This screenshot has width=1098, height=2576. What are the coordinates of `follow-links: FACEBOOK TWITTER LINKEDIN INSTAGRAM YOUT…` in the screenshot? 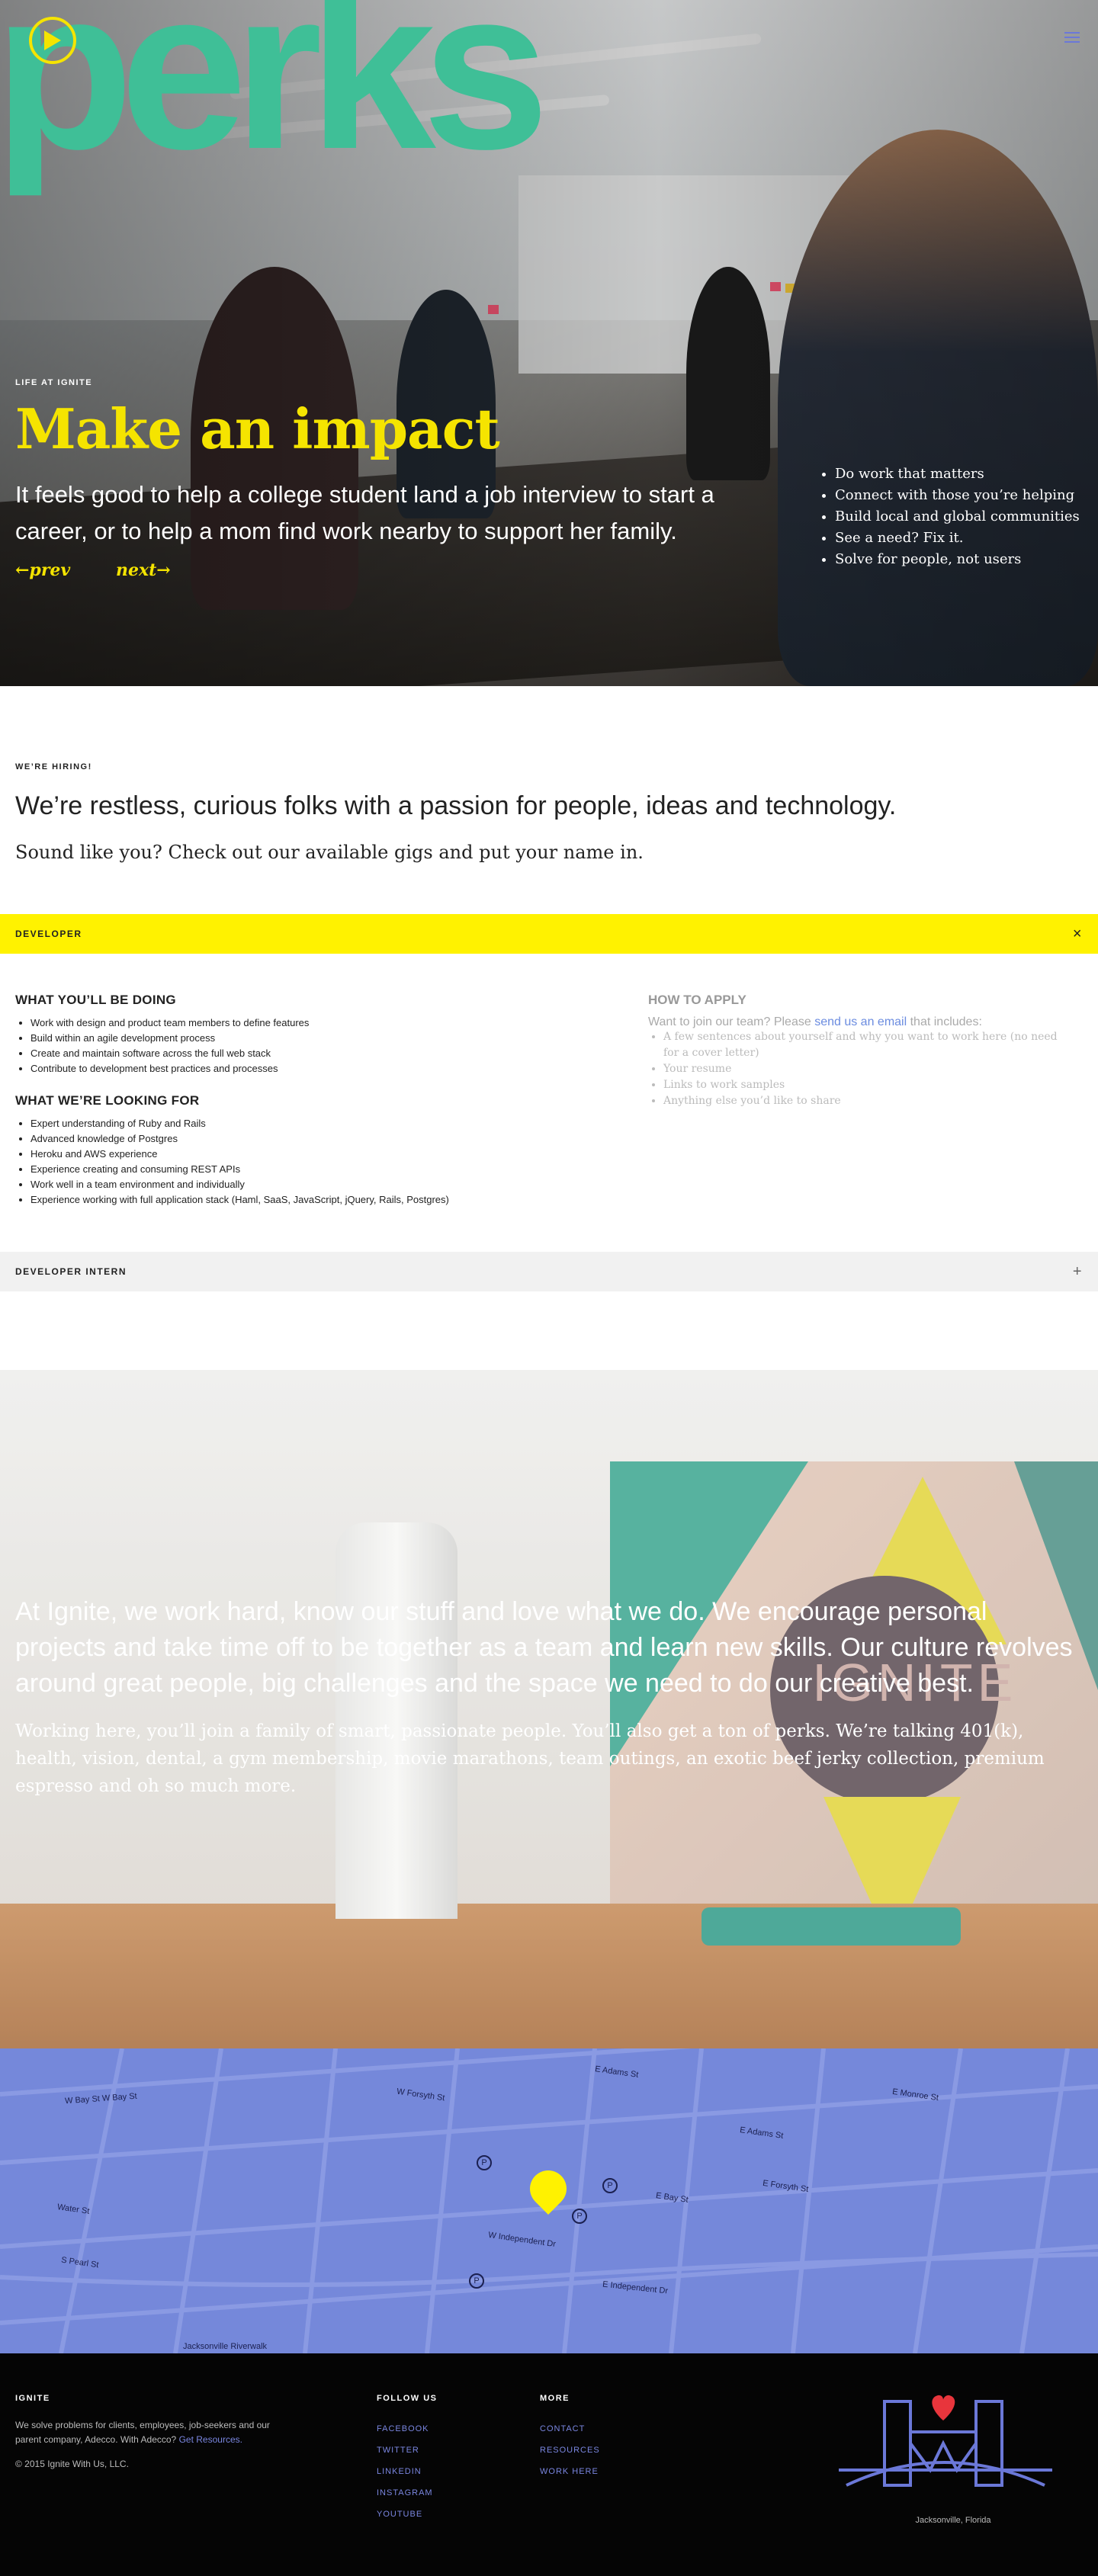 It's located at (405, 2471).